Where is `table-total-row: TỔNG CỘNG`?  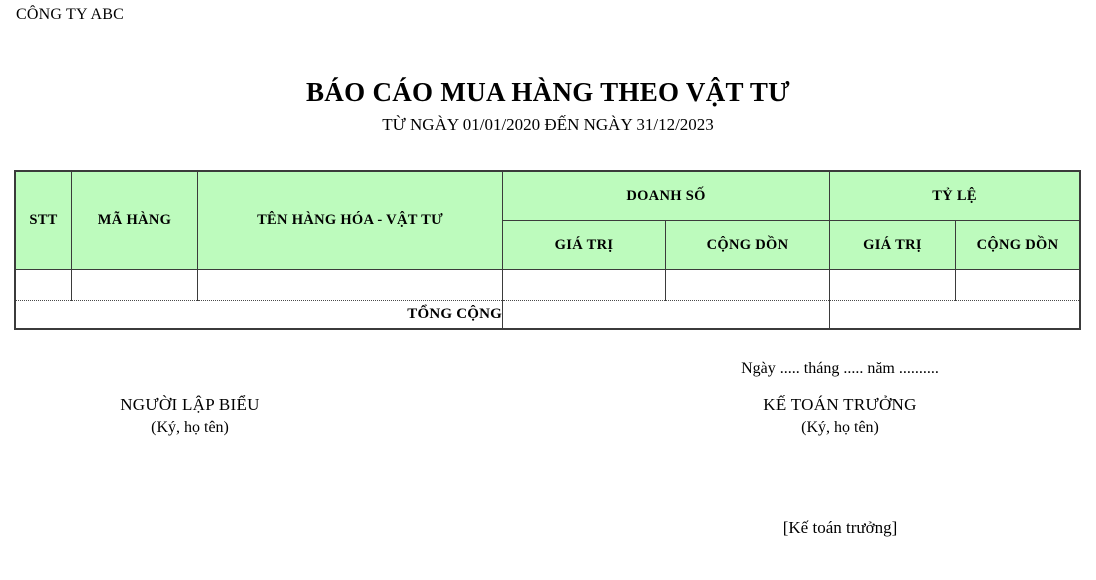 table-total-row: TỔNG CỘNG is located at coordinates (547, 314).